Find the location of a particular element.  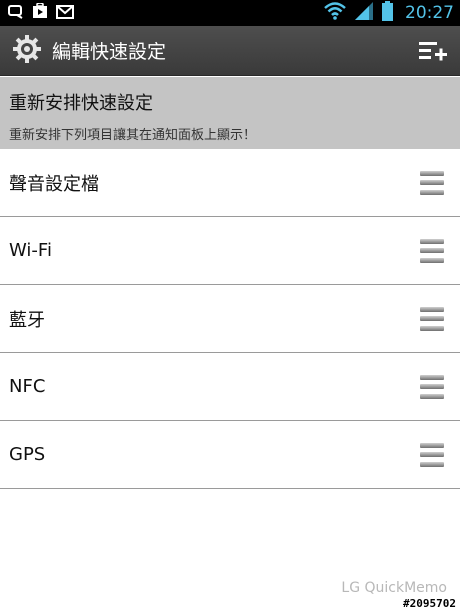

list-item-gps: GPS is located at coordinates (230, 455).